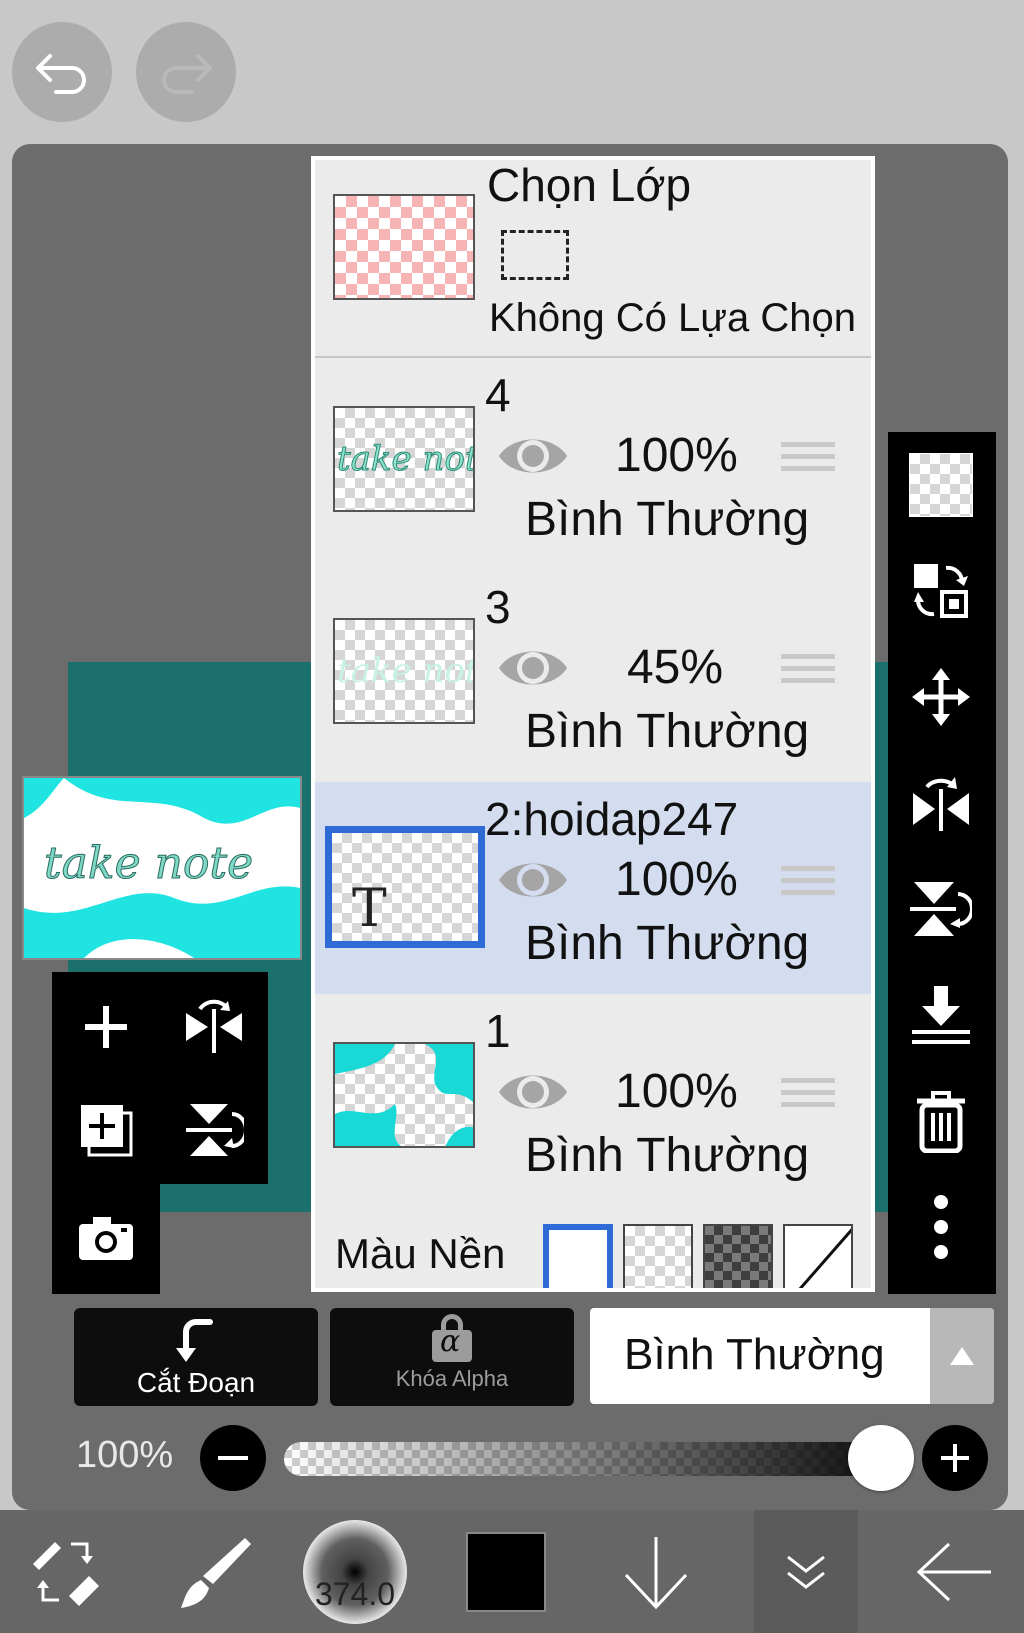 The height and width of the screenshot is (1633, 1024). What do you see at coordinates (941, 485) in the screenshot?
I see `transparent-fill-button` at bounding box center [941, 485].